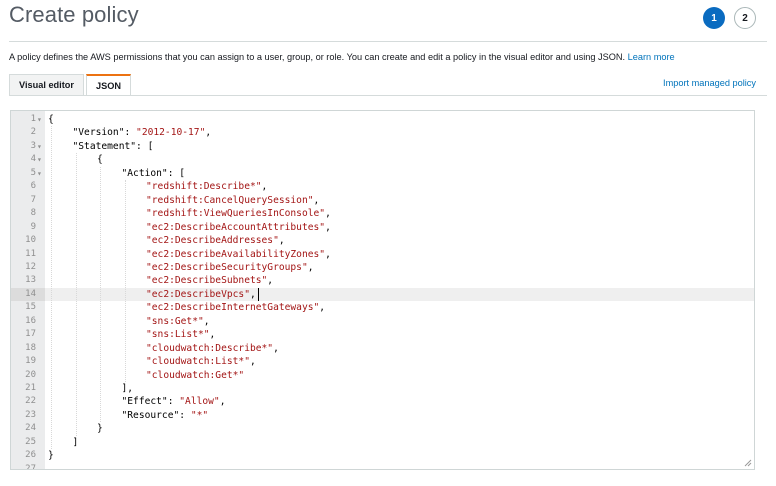 This screenshot has height=486, width=776. Describe the element at coordinates (651, 57) in the screenshot. I see `learn-more-link: Learn more` at that location.